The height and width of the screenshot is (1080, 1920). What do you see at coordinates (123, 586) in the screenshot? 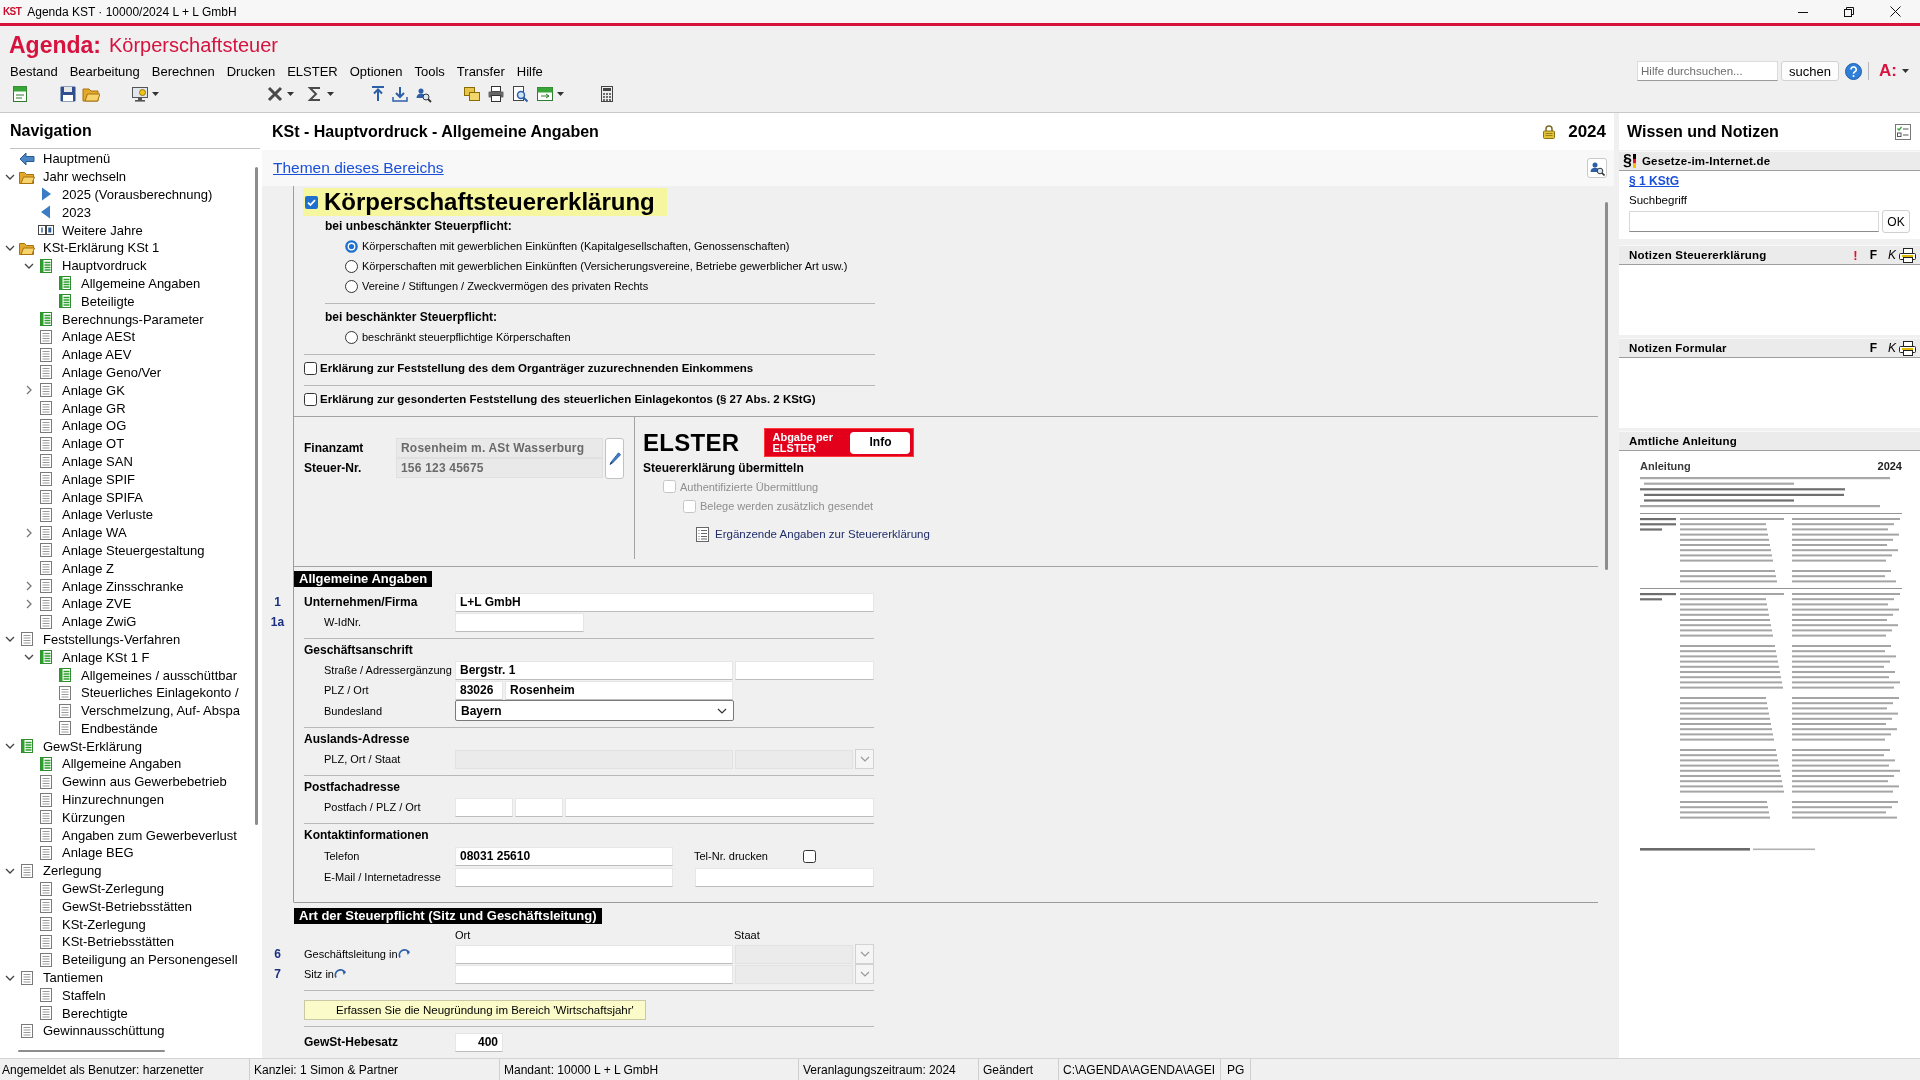
I see `tree-item: Anlage Zinsschranke` at bounding box center [123, 586].